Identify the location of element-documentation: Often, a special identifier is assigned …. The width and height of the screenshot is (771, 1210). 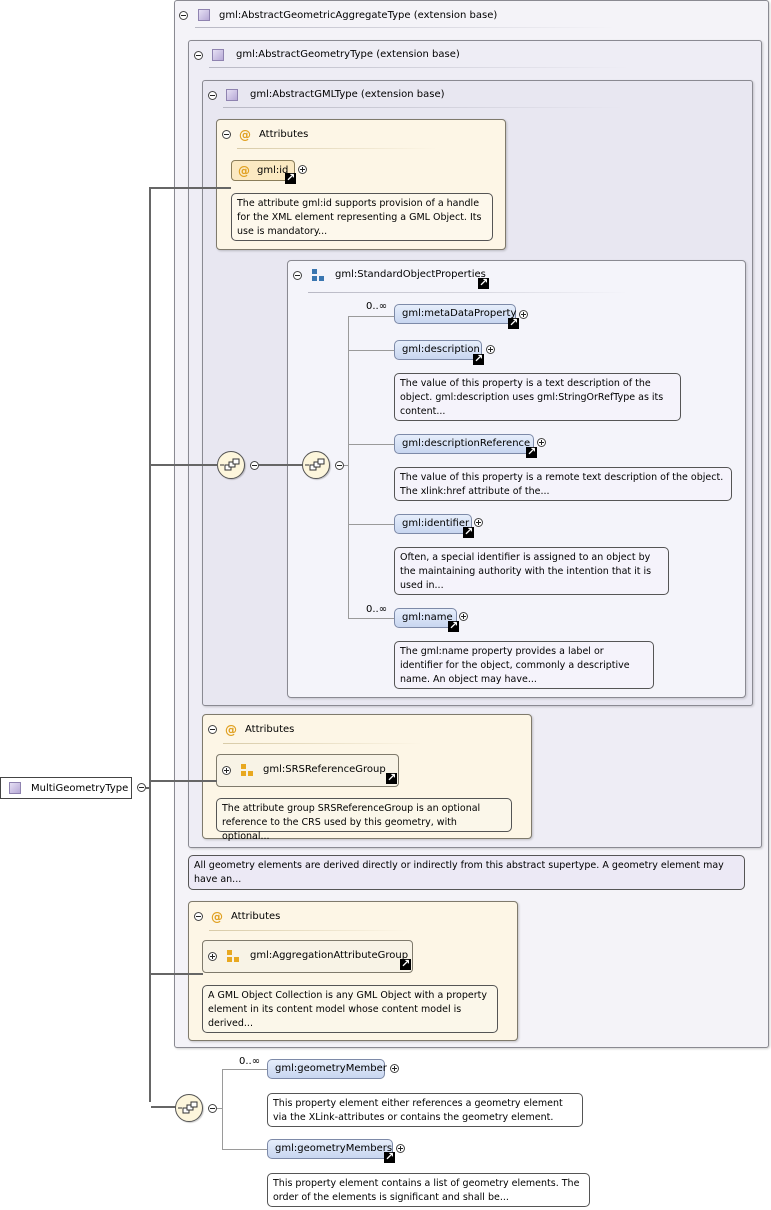
(531, 571).